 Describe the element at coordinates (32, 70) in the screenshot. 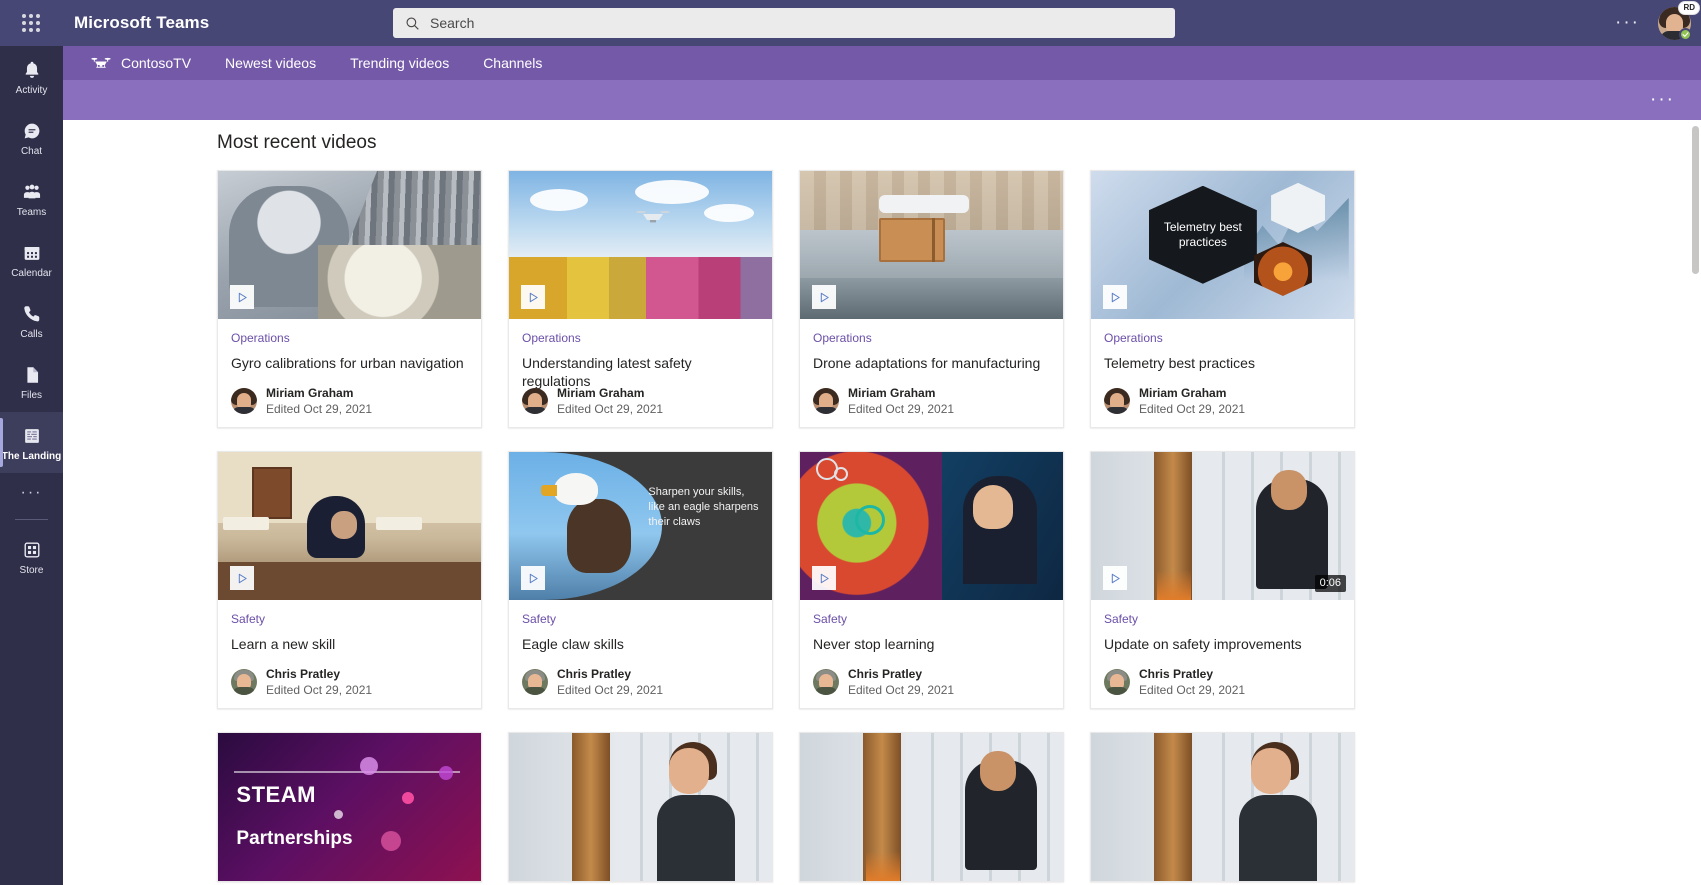

I see `bell-icon` at that location.